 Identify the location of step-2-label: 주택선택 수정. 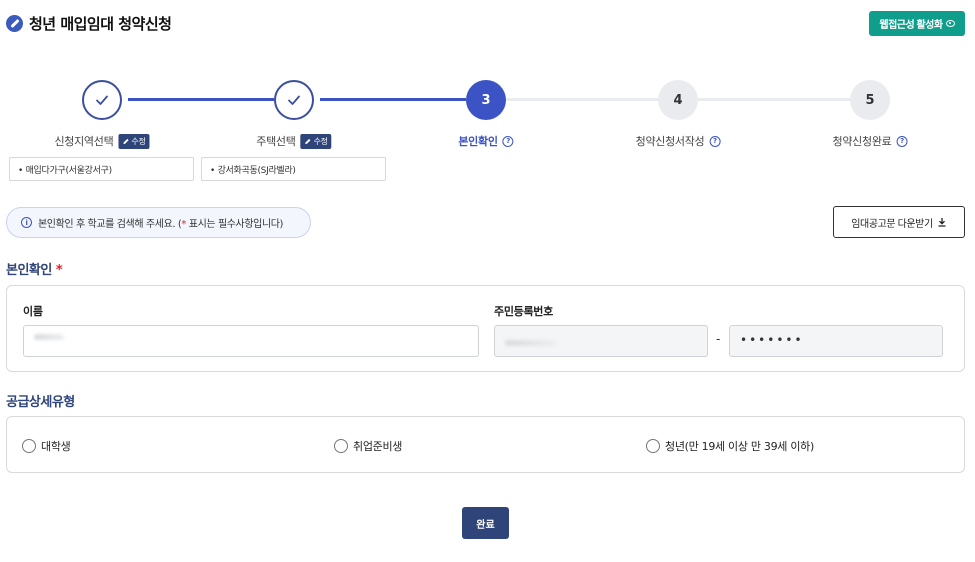
(294, 141).